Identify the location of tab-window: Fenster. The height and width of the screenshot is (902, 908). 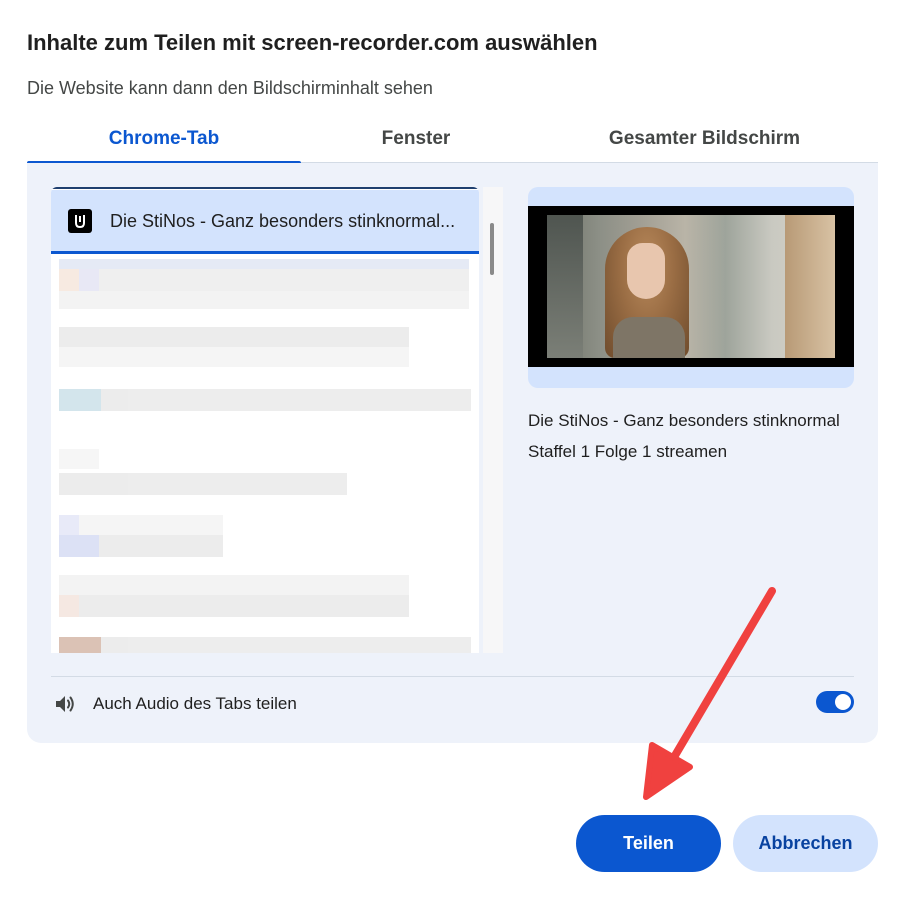
(416, 140).